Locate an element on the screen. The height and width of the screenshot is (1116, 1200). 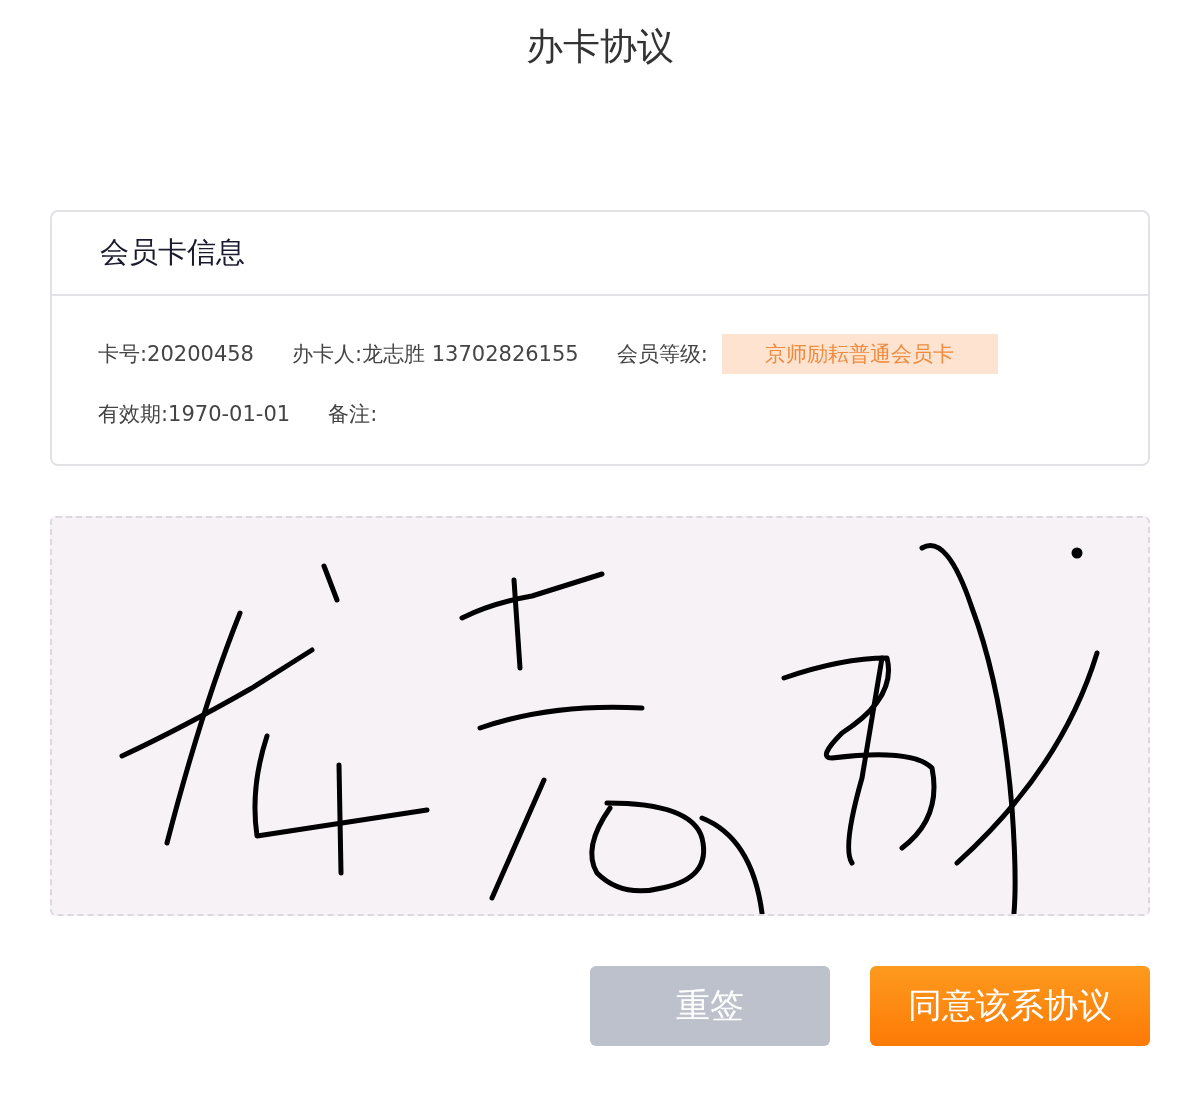
page-title: 办卡协议 is located at coordinates (600, 47).